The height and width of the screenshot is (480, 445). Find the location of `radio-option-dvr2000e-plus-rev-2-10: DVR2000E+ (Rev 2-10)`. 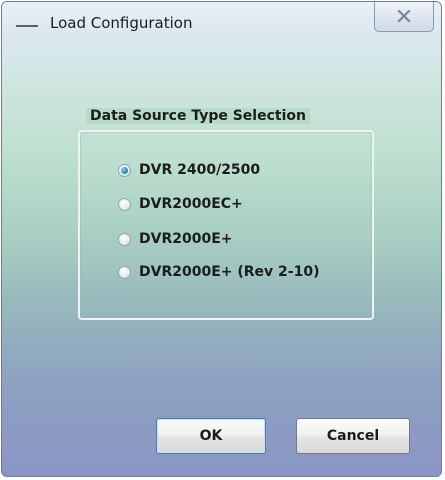

radio-option-dvr2000e-plus-rev-2-10: DVR2000E+ (Rev 2-10) is located at coordinates (218, 272).